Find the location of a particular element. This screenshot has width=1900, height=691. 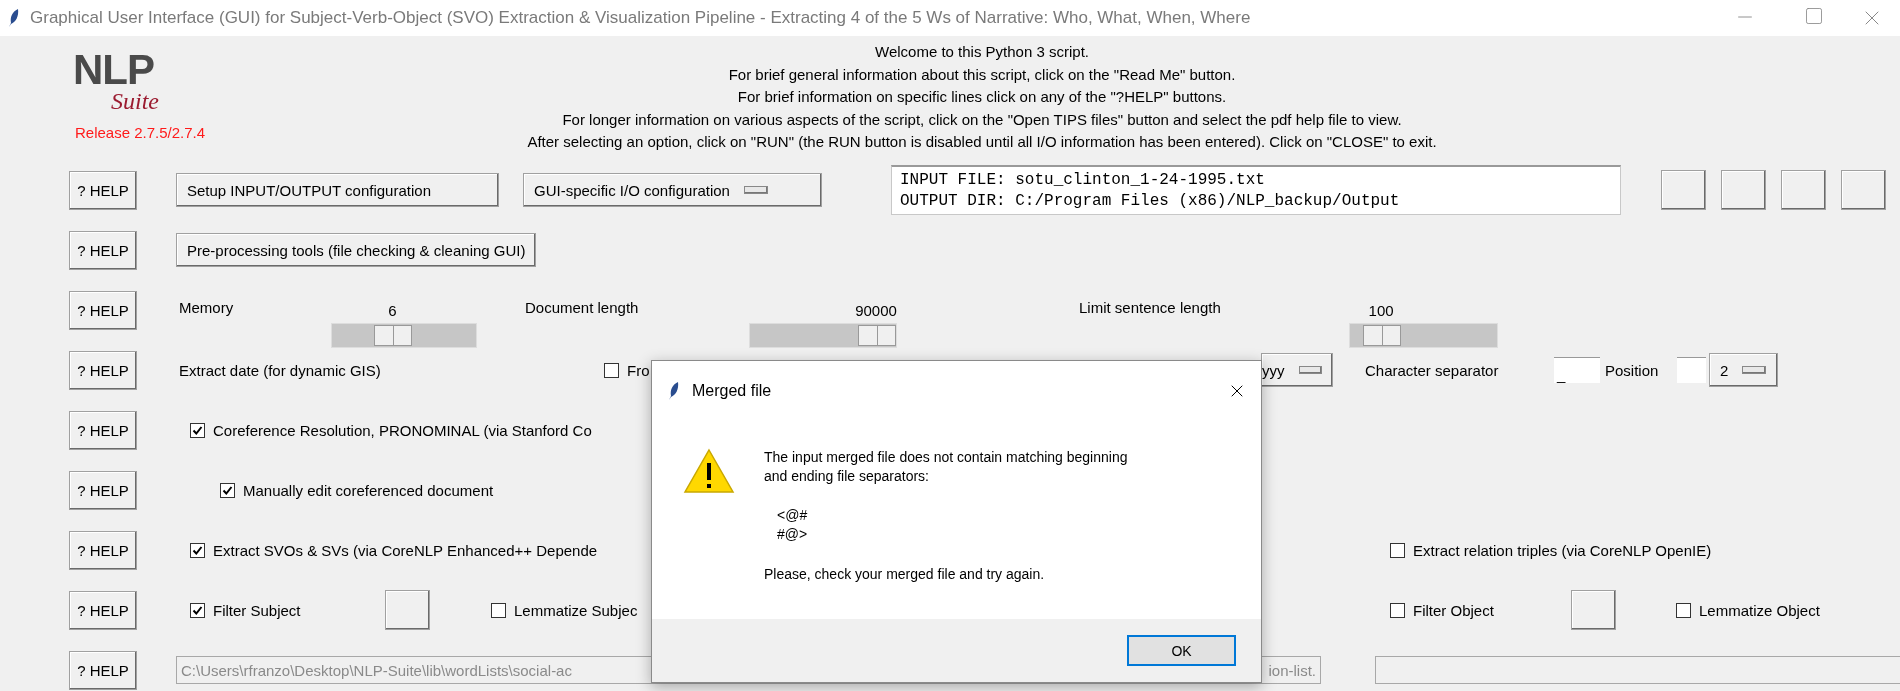

slider-value: 100 is located at coordinates (1381, 310).